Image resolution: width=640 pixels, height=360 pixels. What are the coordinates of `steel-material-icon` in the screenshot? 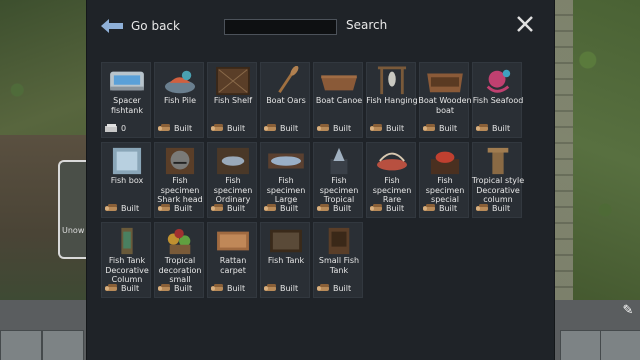 It's located at (111, 128).